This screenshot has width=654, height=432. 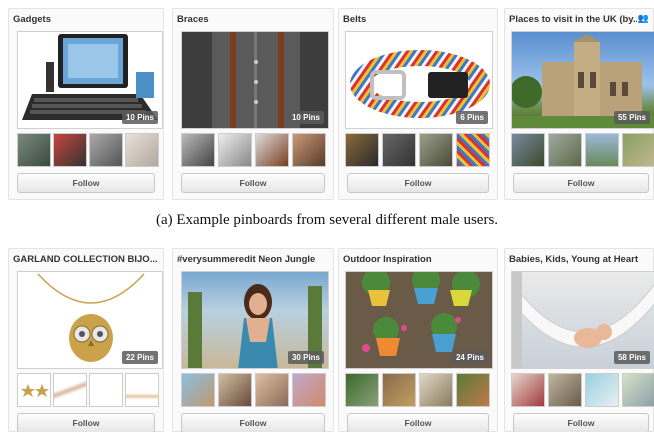 I want to click on group-icon: 👥, so click(x=643, y=18).